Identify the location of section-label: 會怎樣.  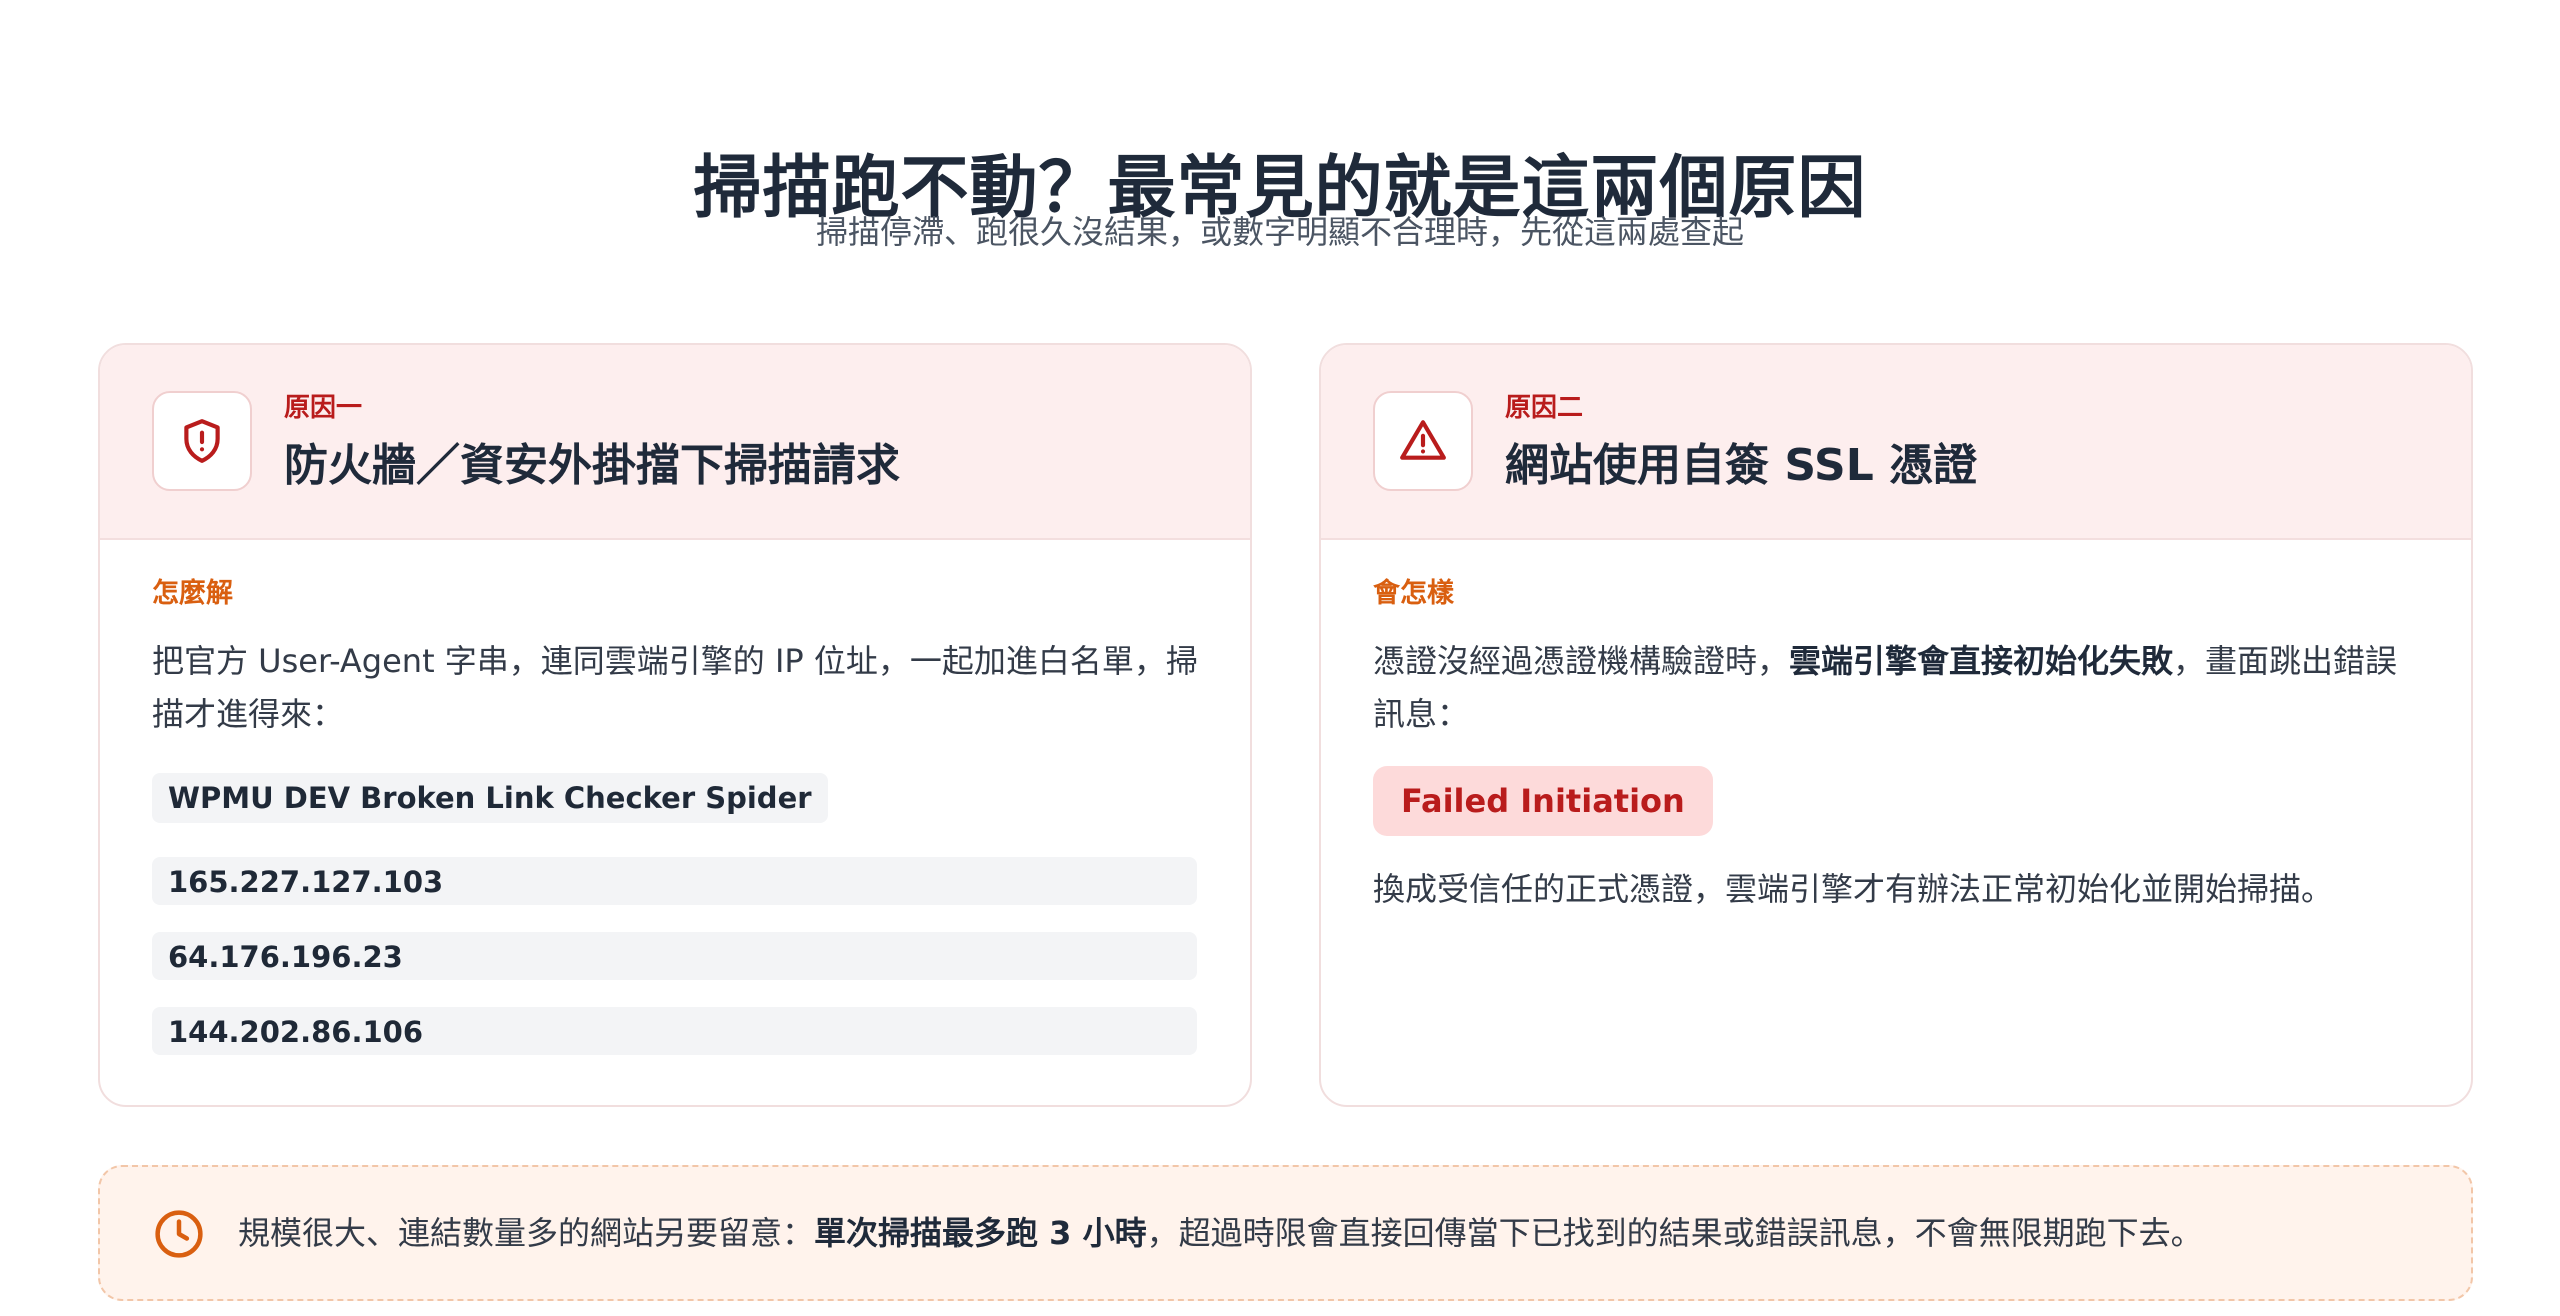
(1413, 593).